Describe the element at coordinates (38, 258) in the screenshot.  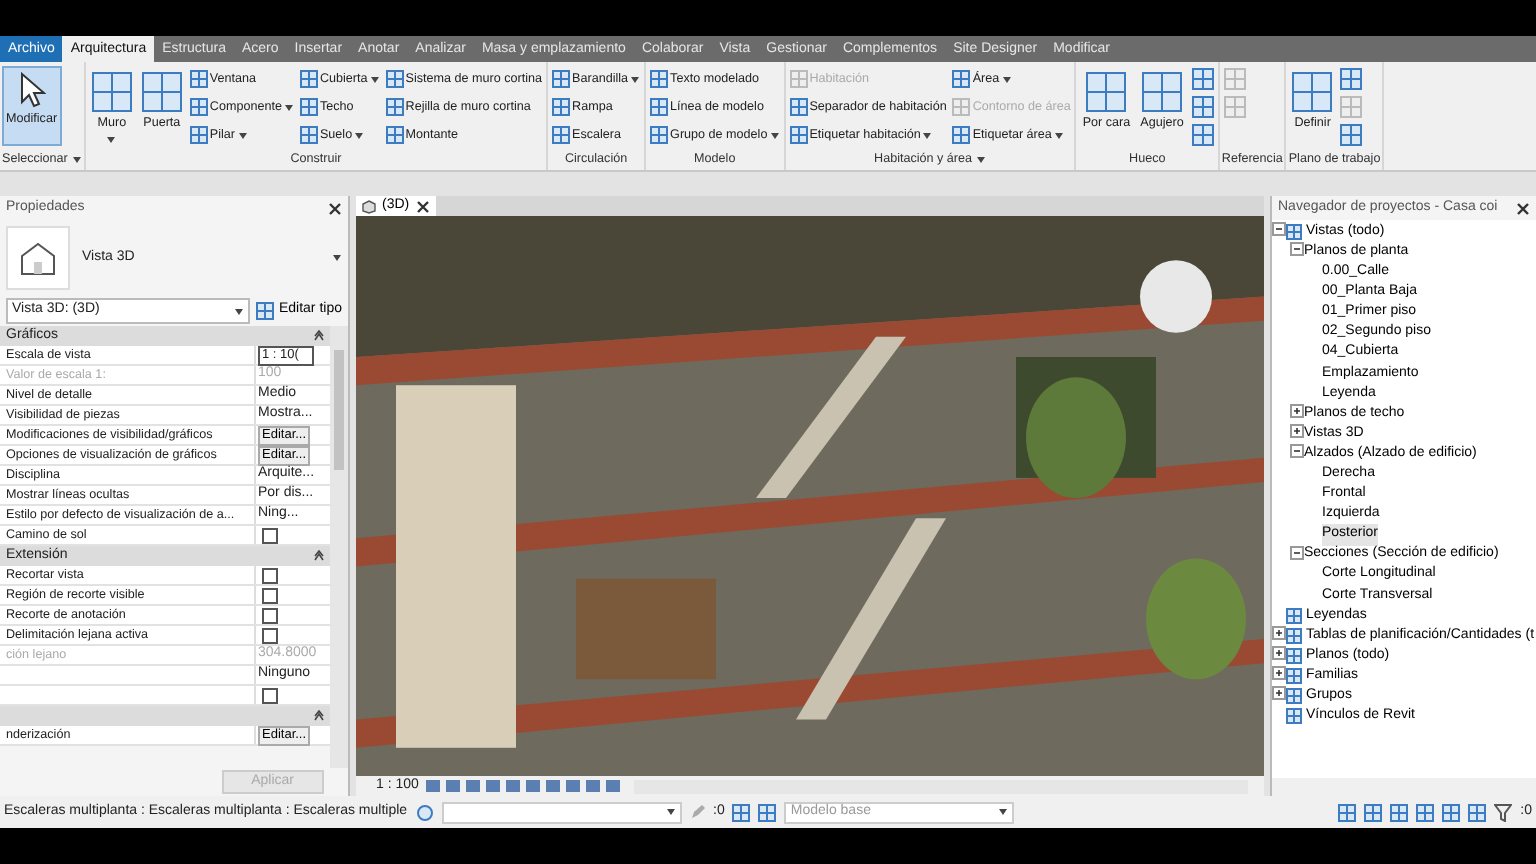
I see `house-icon` at that location.